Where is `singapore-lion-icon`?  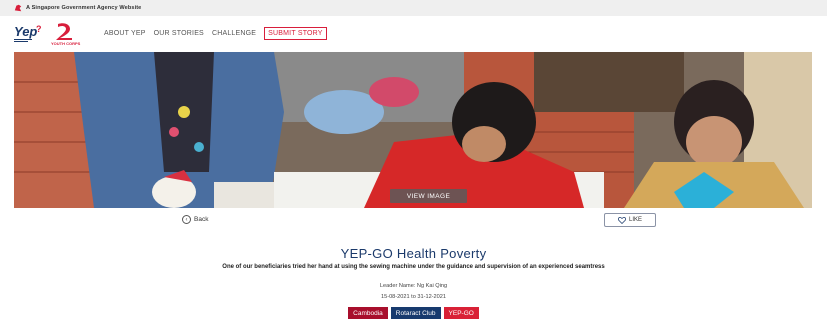
singapore-lion-icon is located at coordinates (18, 8).